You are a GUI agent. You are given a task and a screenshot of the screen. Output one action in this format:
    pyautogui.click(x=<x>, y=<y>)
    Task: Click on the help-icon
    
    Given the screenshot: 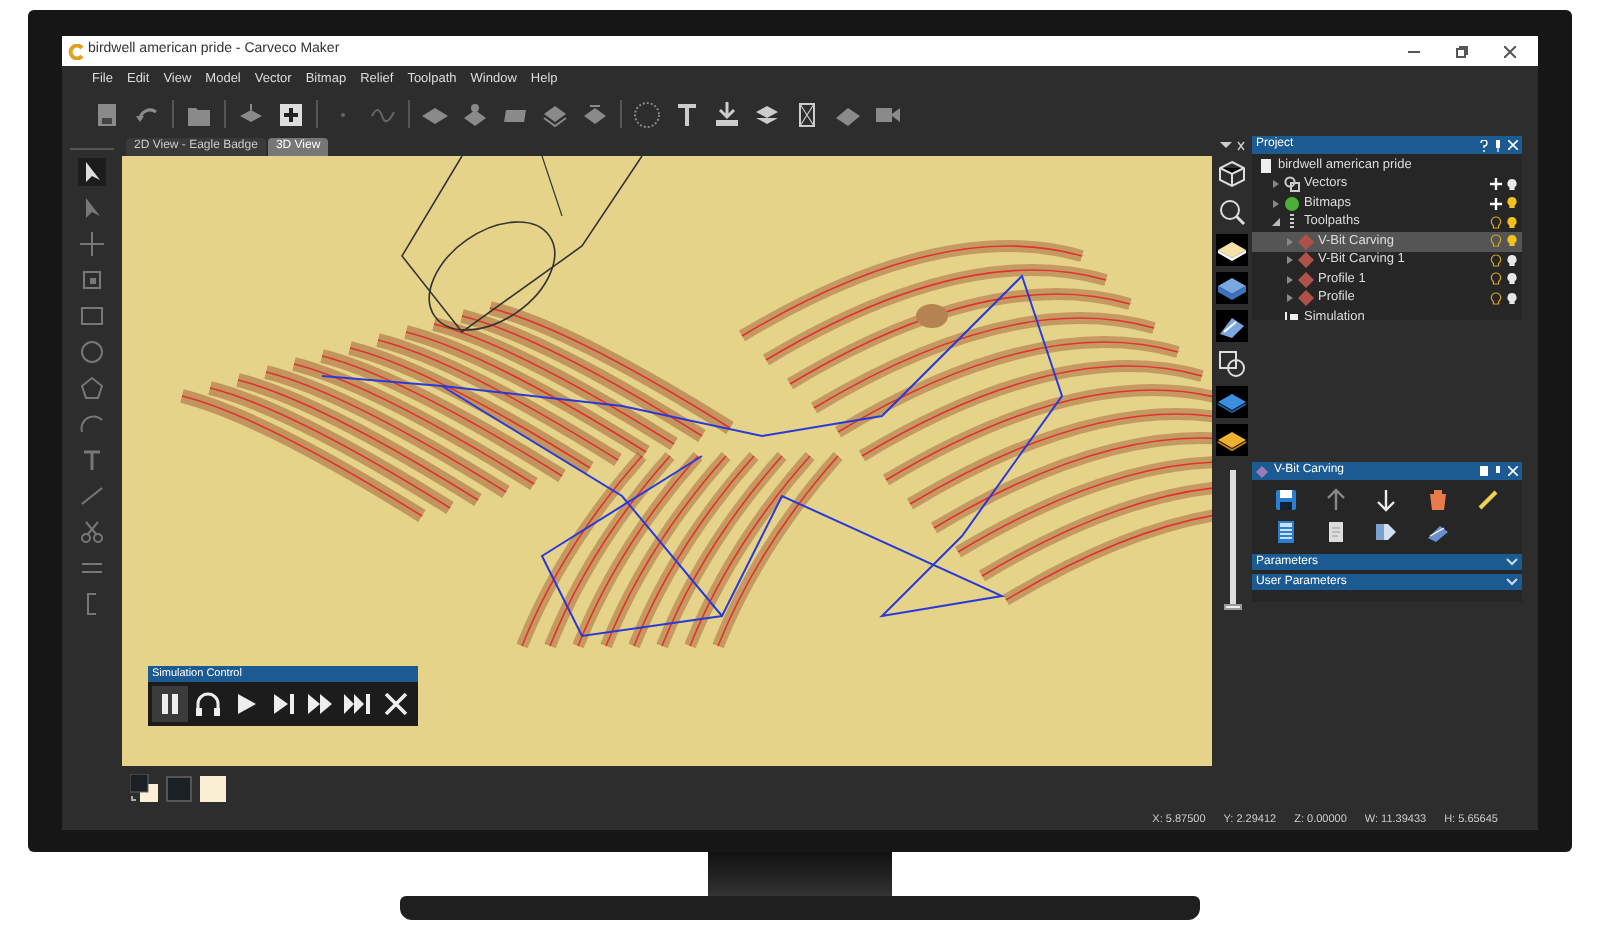 What is the action you would take?
    pyautogui.click(x=1484, y=145)
    